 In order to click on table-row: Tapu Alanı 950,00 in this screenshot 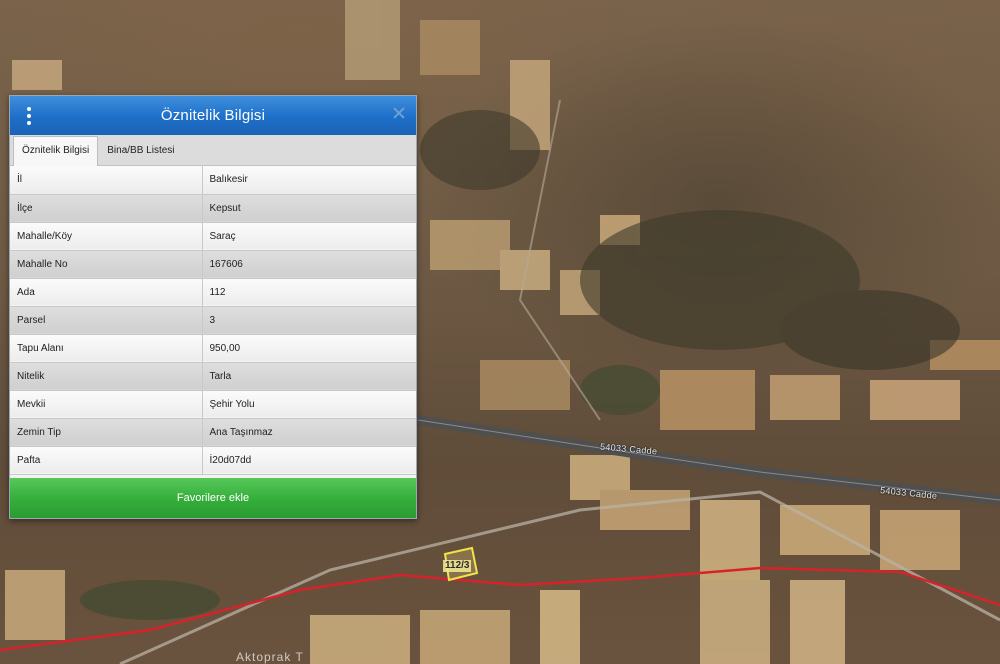, I will do `click(213, 348)`.